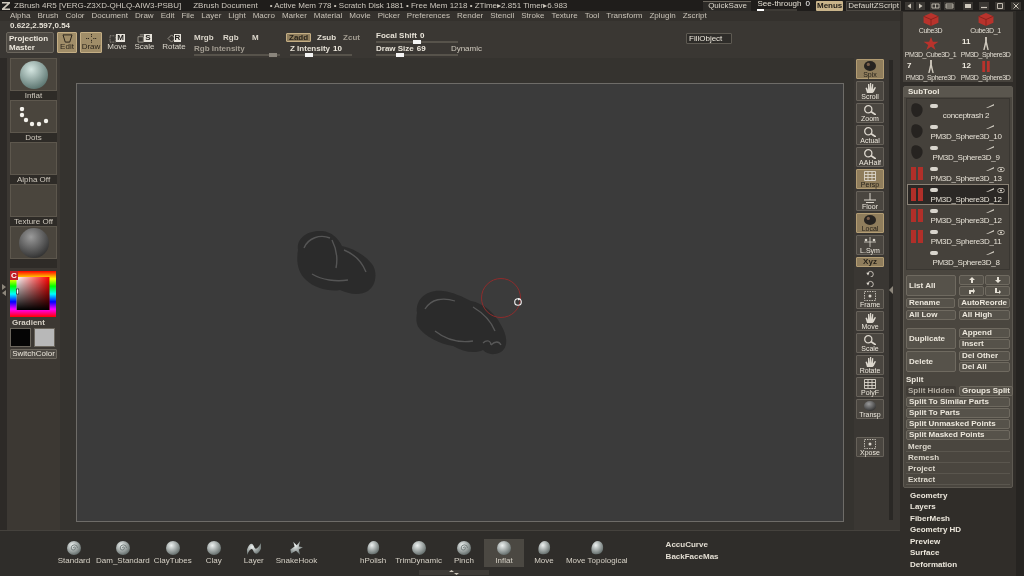 This screenshot has width=1024, height=576. I want to click on sub-palette-header: Project, so click(958, 469).